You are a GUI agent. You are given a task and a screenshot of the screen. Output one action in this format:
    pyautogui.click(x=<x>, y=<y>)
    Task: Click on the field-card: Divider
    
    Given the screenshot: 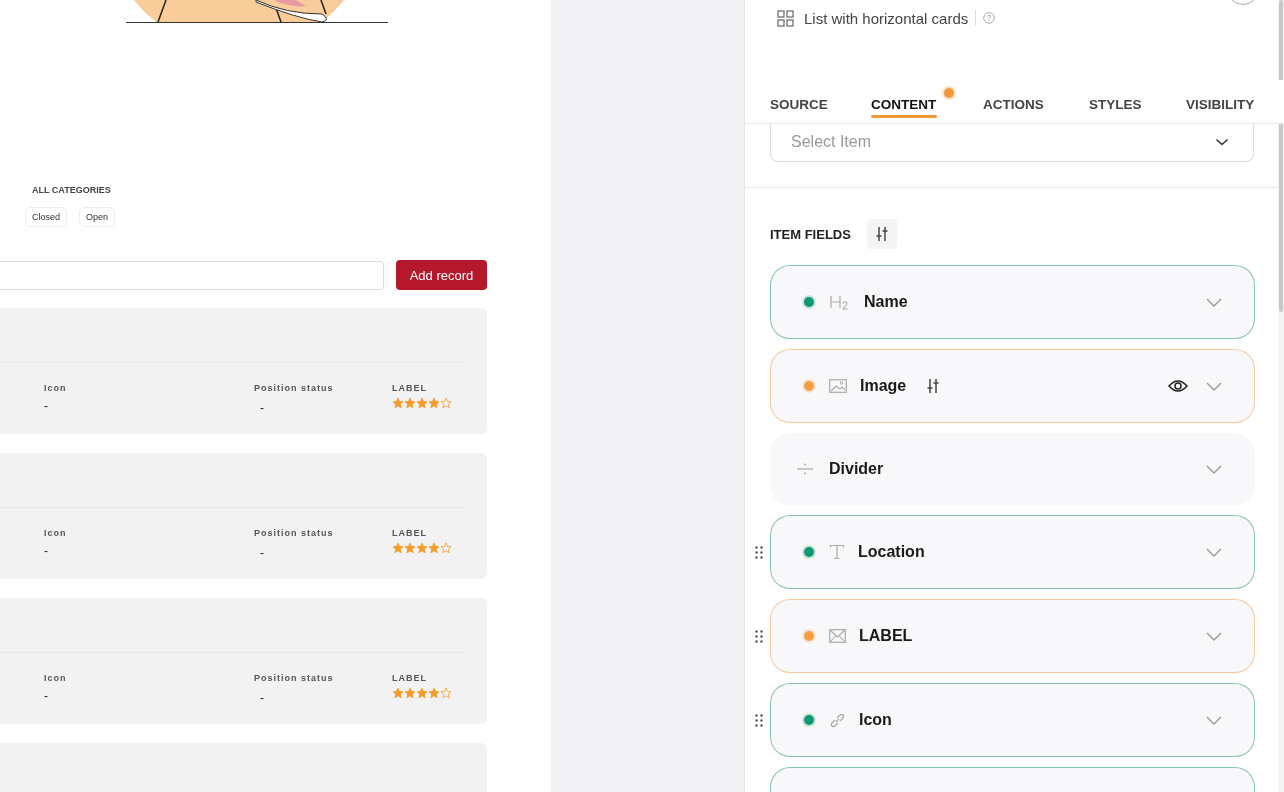 What is the action you would take?
    pyautogui.click(x=1012, y=469)
    